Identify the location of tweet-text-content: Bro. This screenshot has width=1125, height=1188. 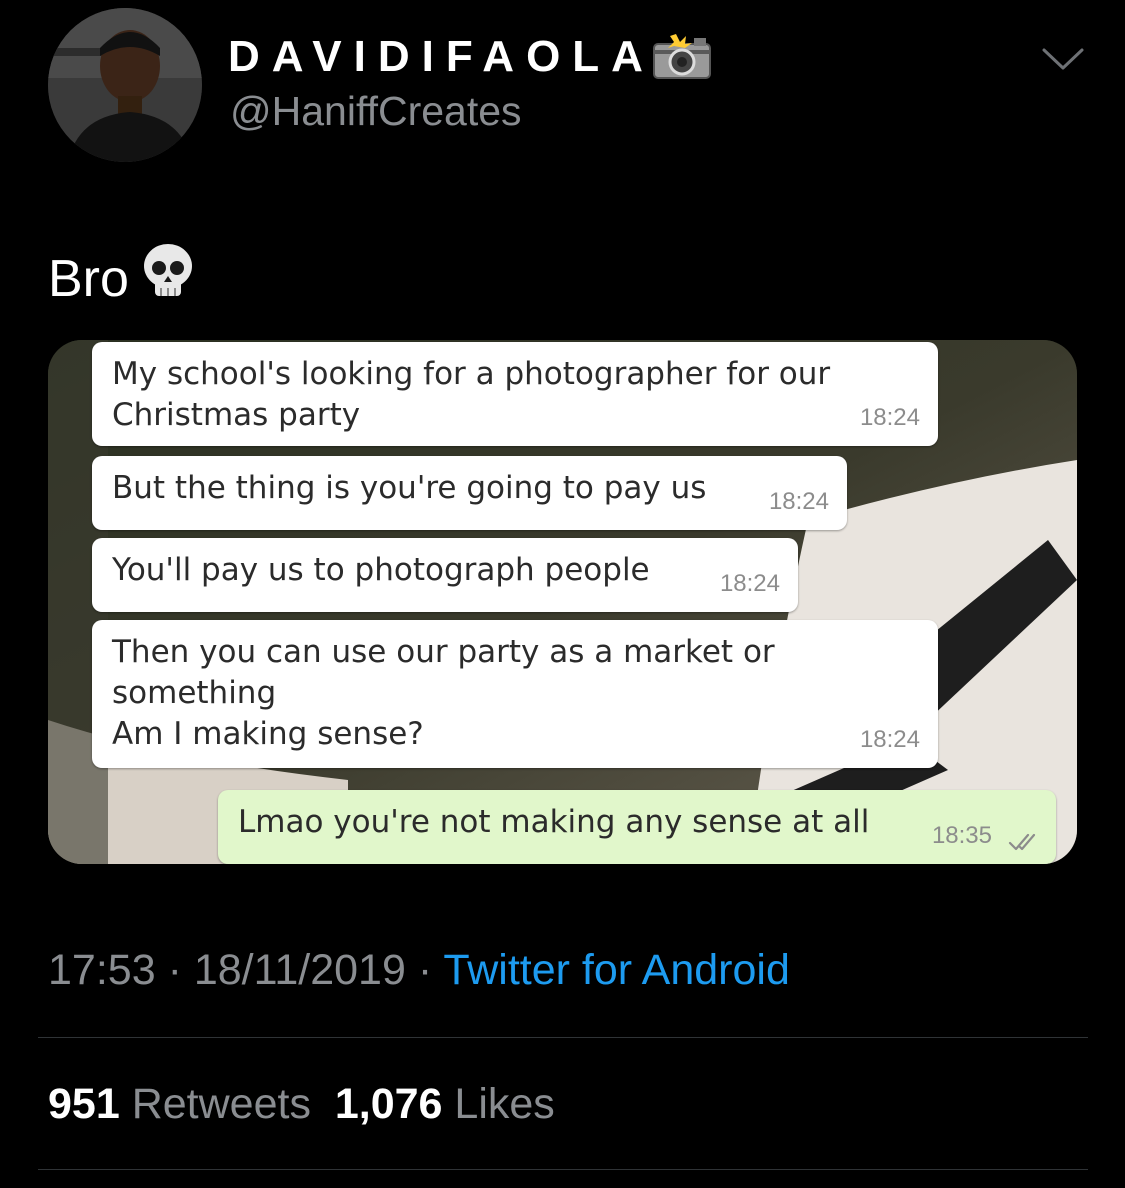
(88, 279).